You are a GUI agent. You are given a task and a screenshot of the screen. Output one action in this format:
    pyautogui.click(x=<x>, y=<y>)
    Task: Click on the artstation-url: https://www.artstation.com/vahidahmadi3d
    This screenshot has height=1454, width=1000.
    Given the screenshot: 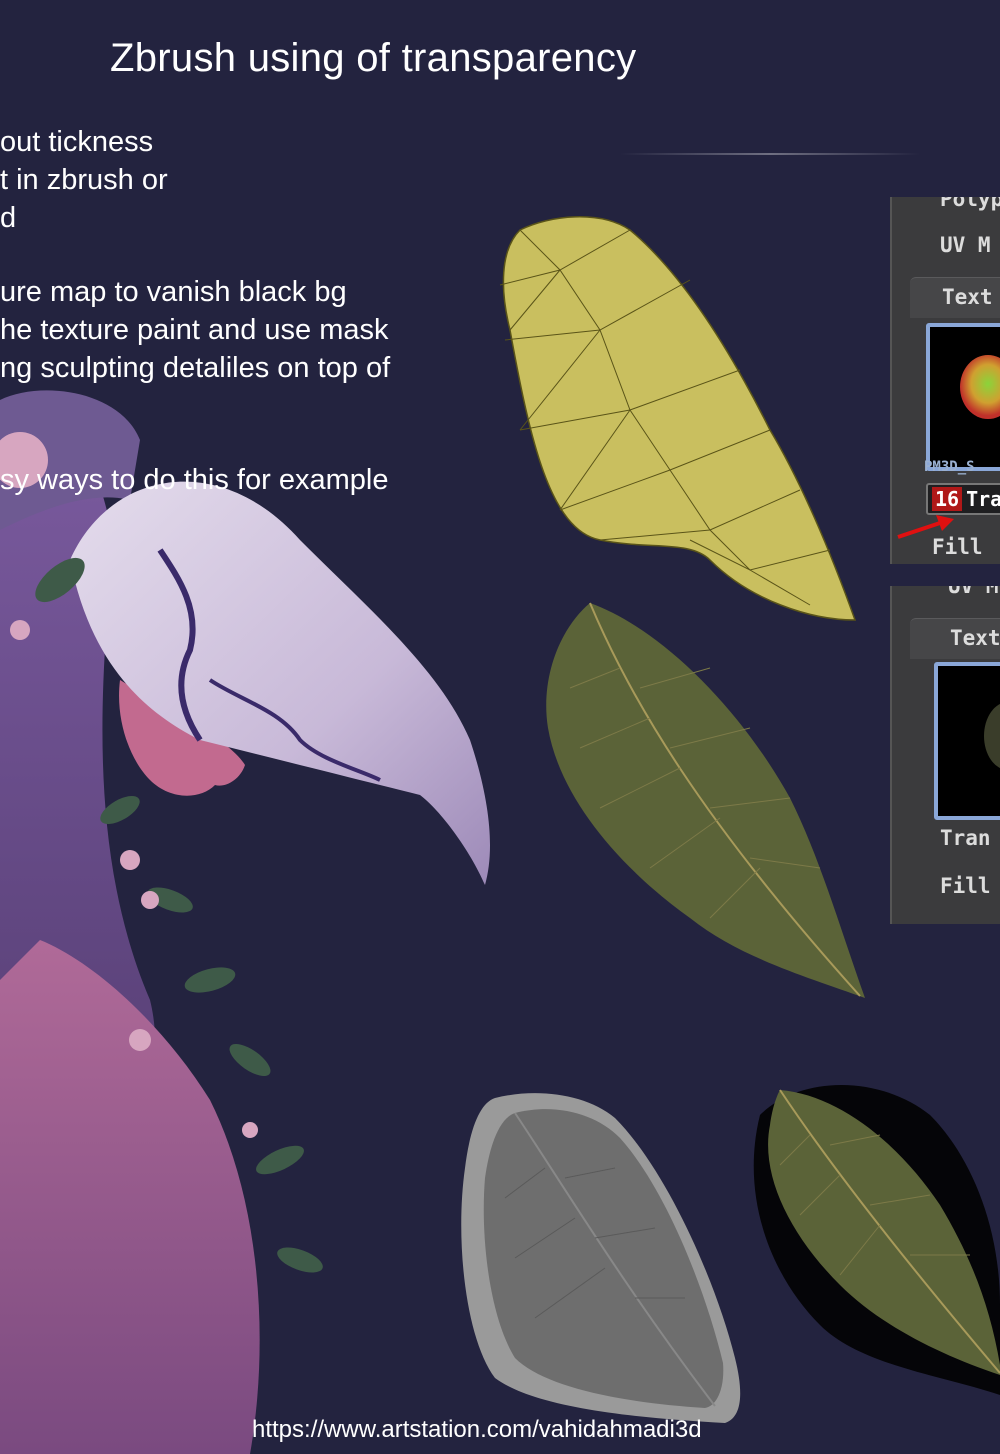 What is the action you would take?
    pyautogui.click(x=477, y=1430)
    